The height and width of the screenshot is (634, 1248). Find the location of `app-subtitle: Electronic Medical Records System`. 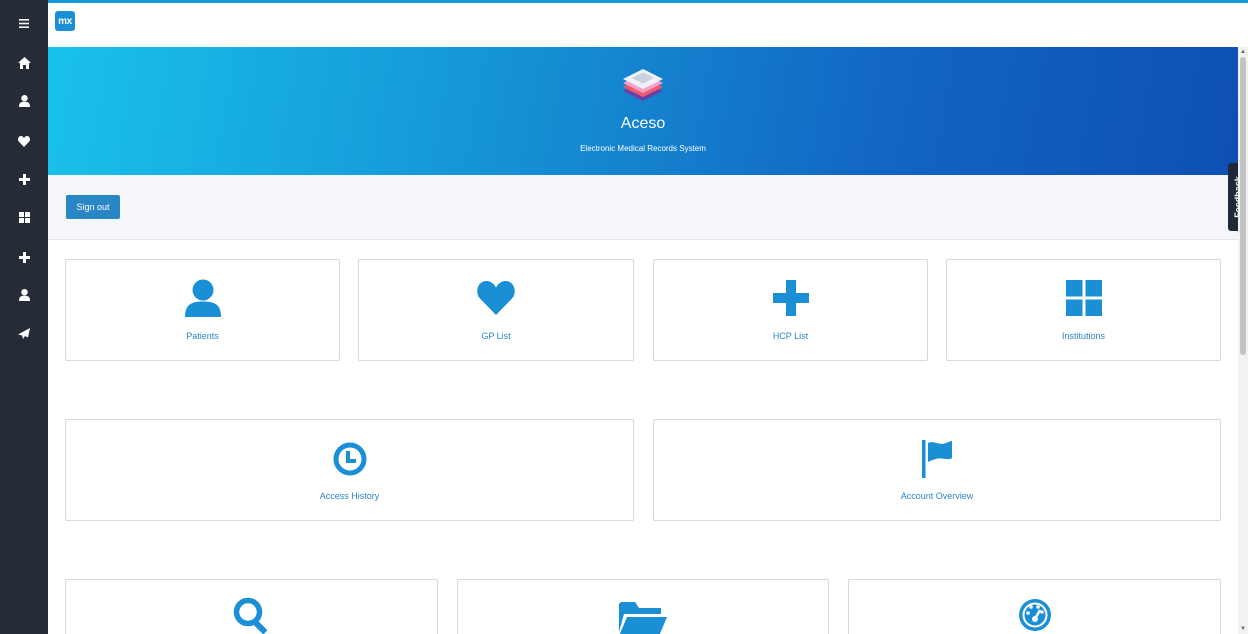

app-subtitle: Electronic Medical Records System is located at coordinates (643, 148).